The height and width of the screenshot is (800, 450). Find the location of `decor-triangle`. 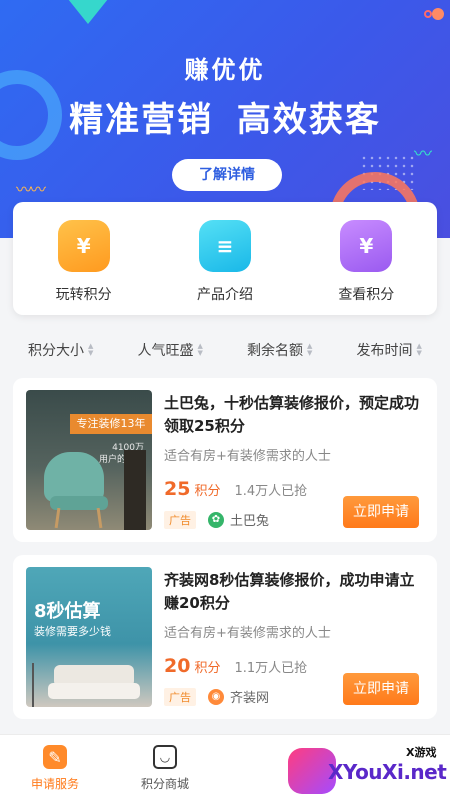

decor-triangle is located at coordinates (88, 12).